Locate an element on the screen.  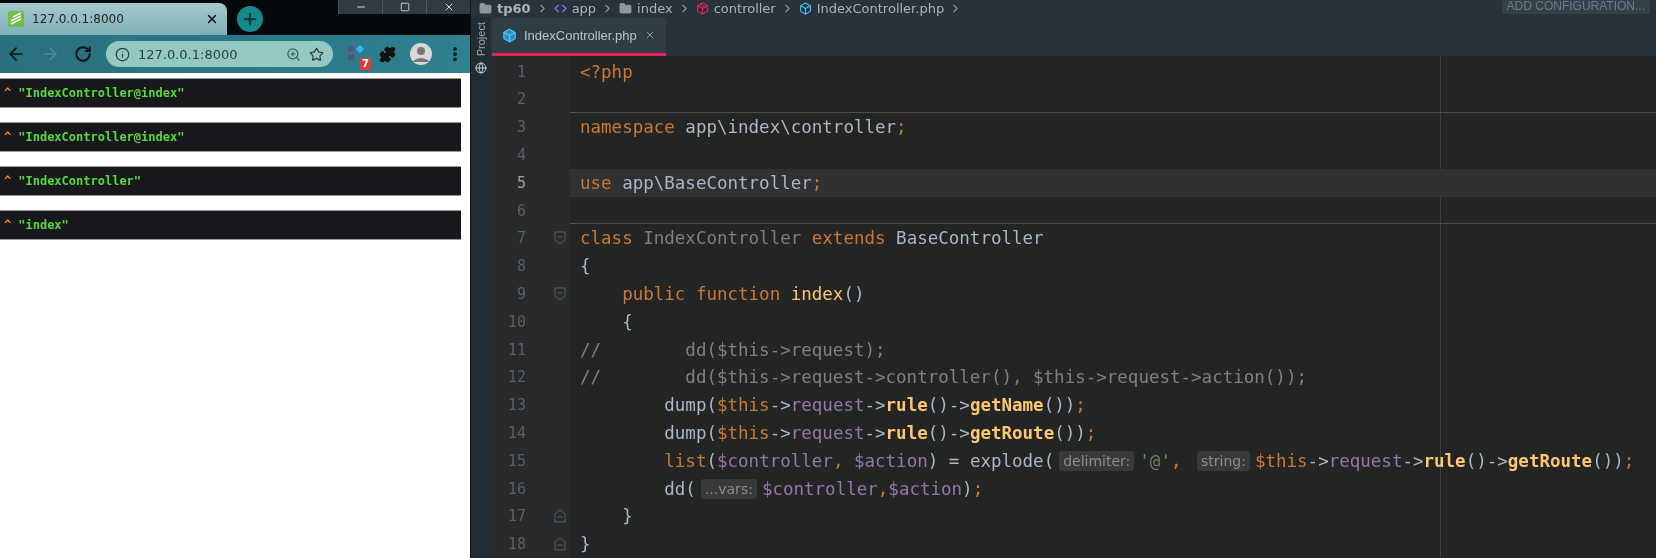
minimize-button is located at coordinates (360, 7).